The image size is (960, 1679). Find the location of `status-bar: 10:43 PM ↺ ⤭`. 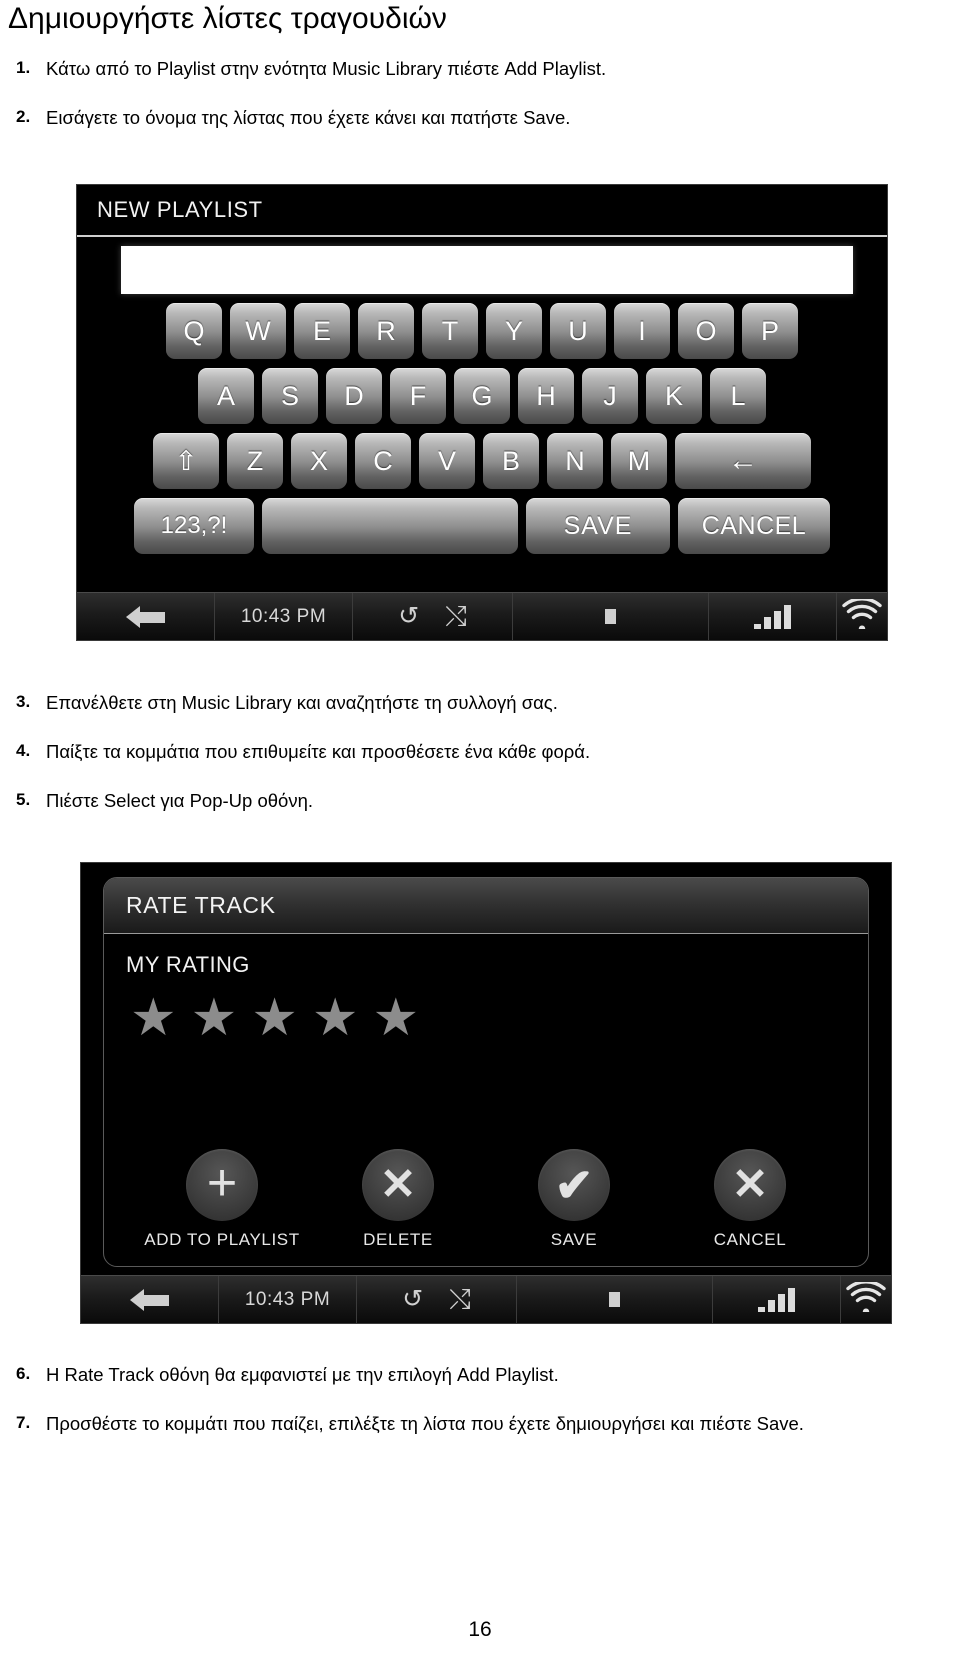

status-bar: 10:43 PM ↺ ⤭ is located at coordinates (486, 1299).